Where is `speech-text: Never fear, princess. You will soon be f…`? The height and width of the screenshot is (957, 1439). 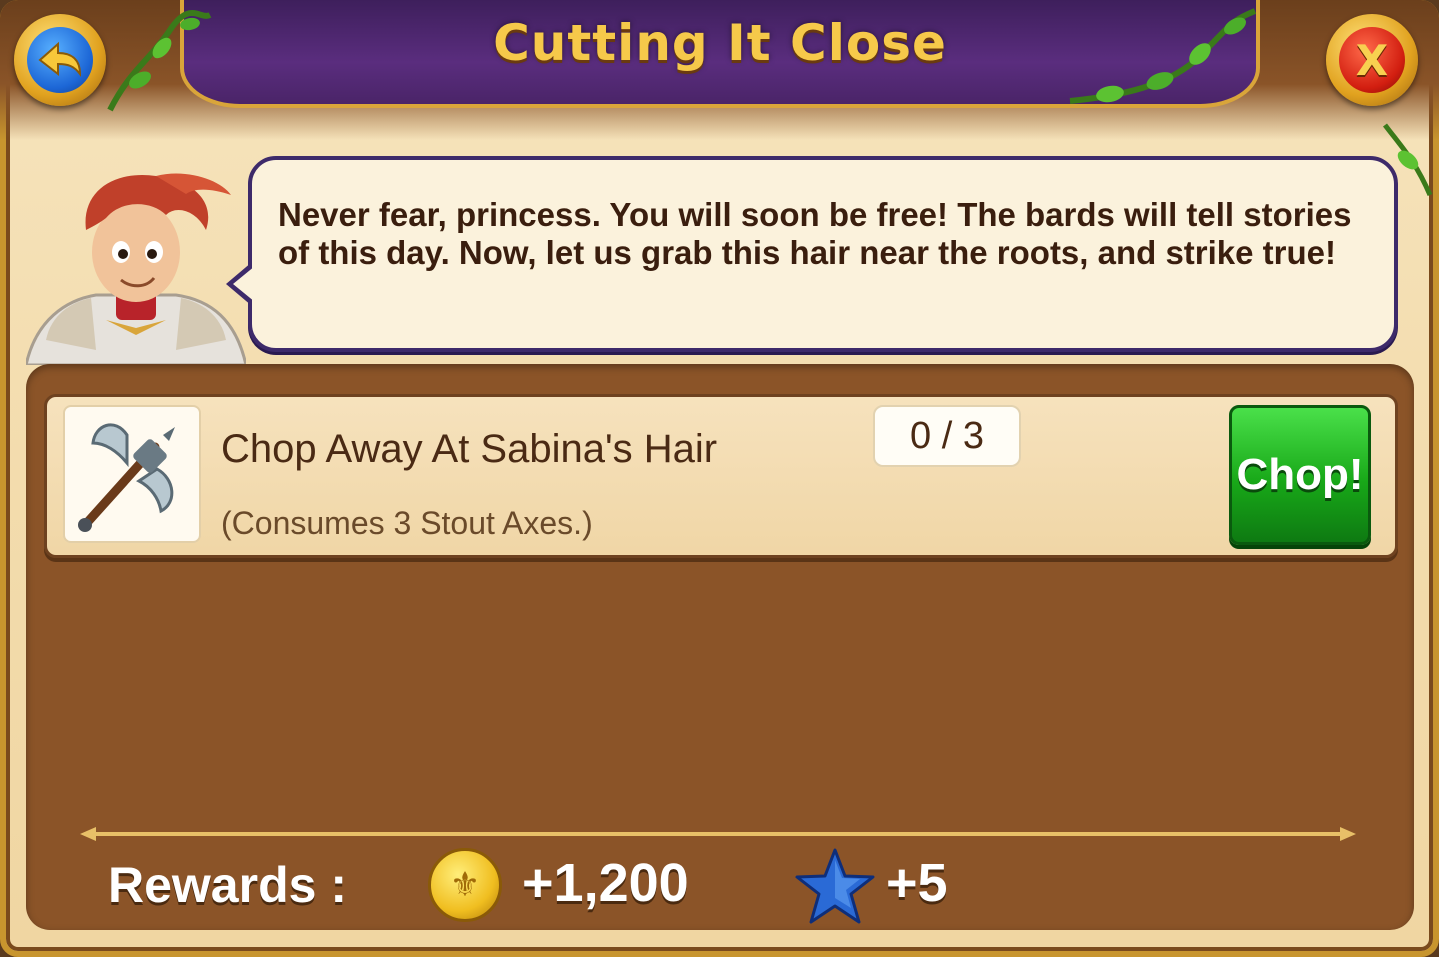
speech-text: Never fear, princess. You will soon be f… is located at coordinates (815, 233).